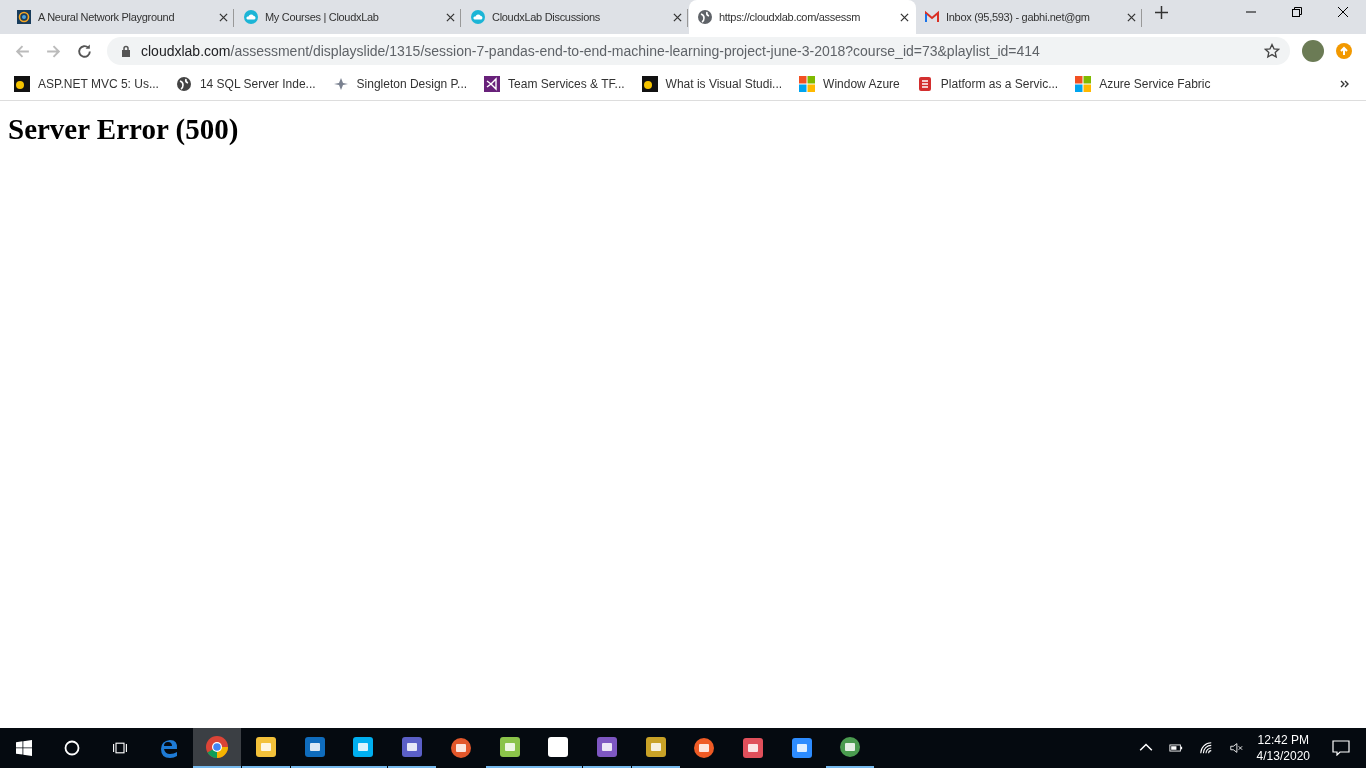 The image size is (1366, 768). I want to click on spiral-icon, so click(24, 17).